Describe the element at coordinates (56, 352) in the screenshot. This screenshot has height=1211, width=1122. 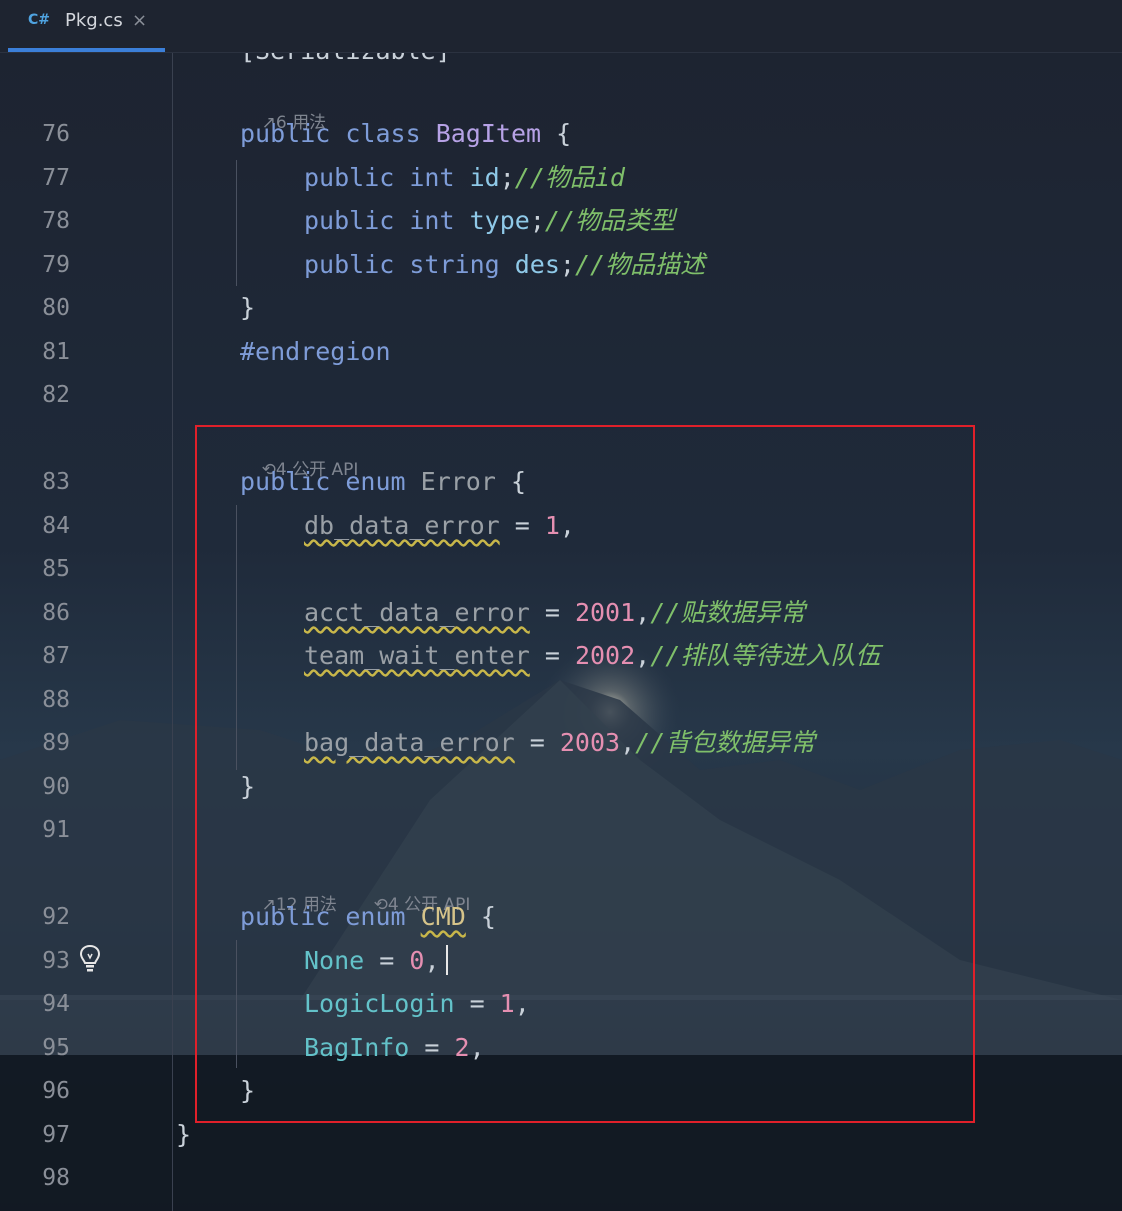
I see `line-number: 81` at that location.